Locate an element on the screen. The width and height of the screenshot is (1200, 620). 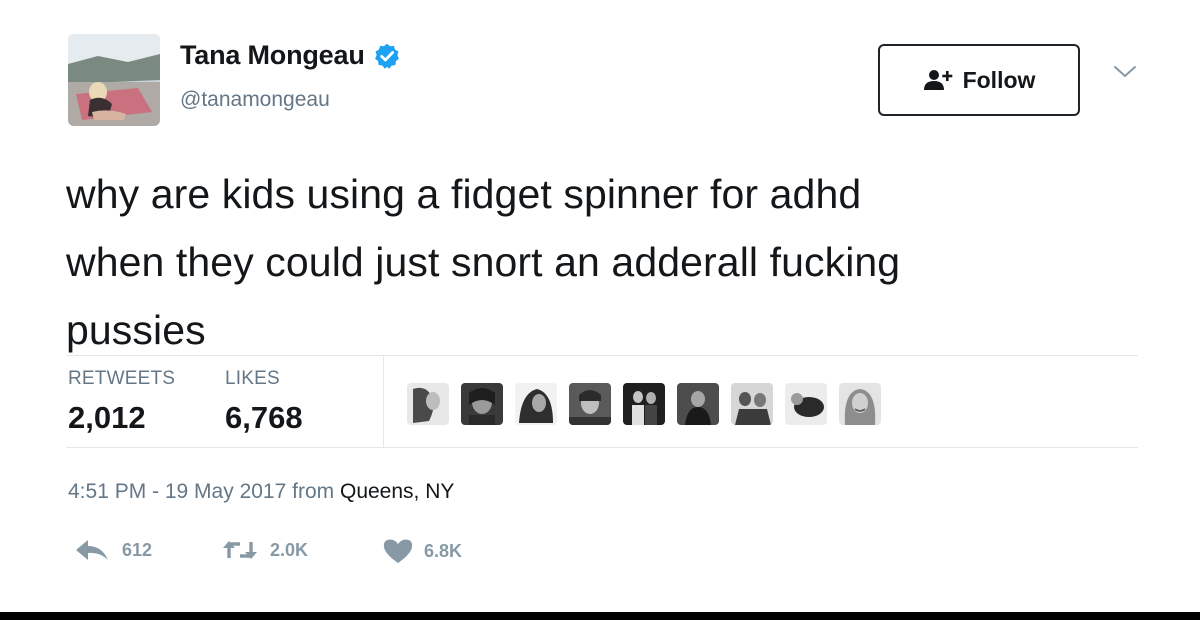
stats-divider-top is located at coordinates (602, 355).